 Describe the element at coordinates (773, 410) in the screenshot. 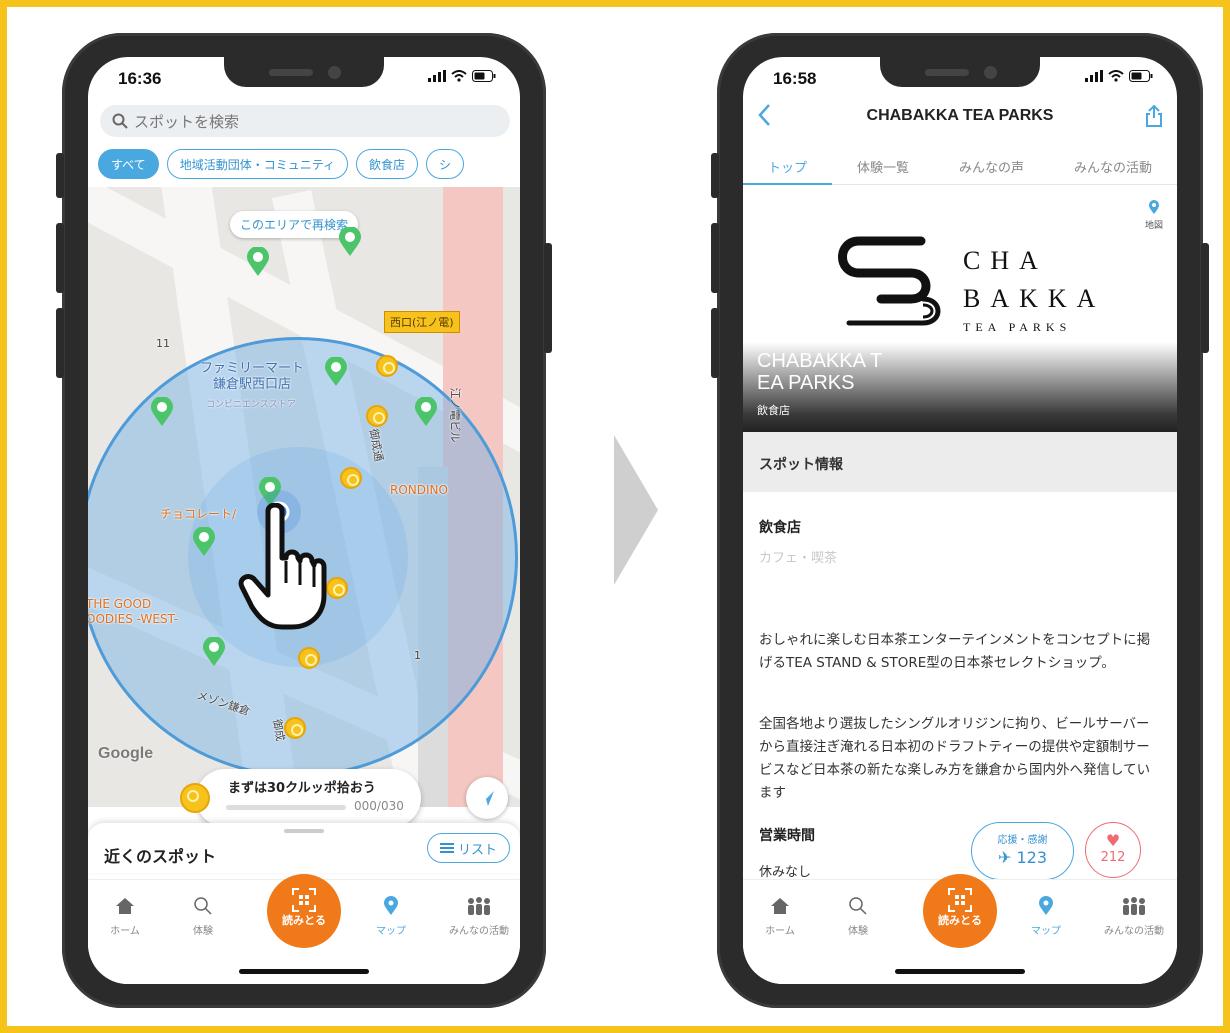

I see `spot-category: 飲食店` at that location.